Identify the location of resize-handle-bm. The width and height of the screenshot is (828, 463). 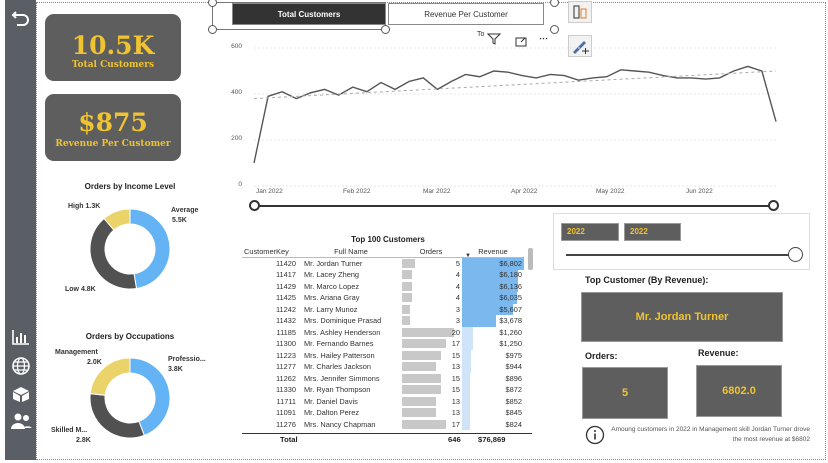
(385, 29).